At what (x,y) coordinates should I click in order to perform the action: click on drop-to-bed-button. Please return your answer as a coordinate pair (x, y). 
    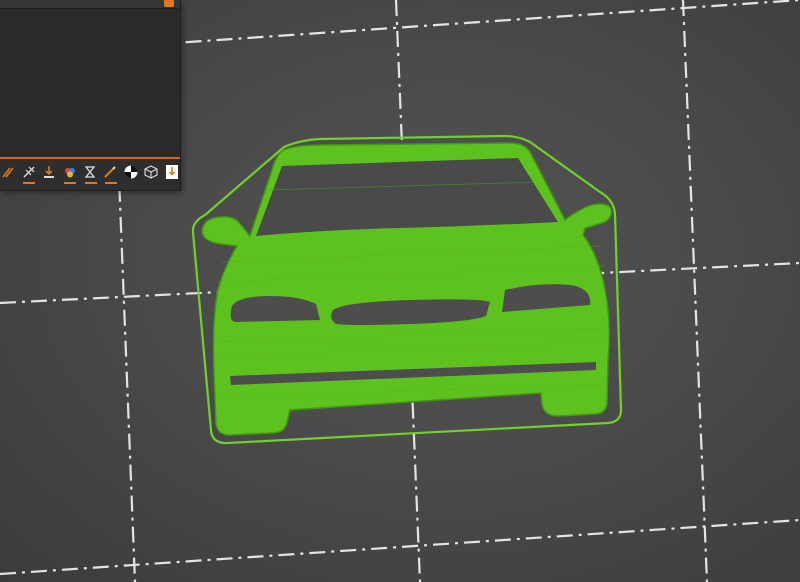
    Looking at the image, I should click on (49, 175).